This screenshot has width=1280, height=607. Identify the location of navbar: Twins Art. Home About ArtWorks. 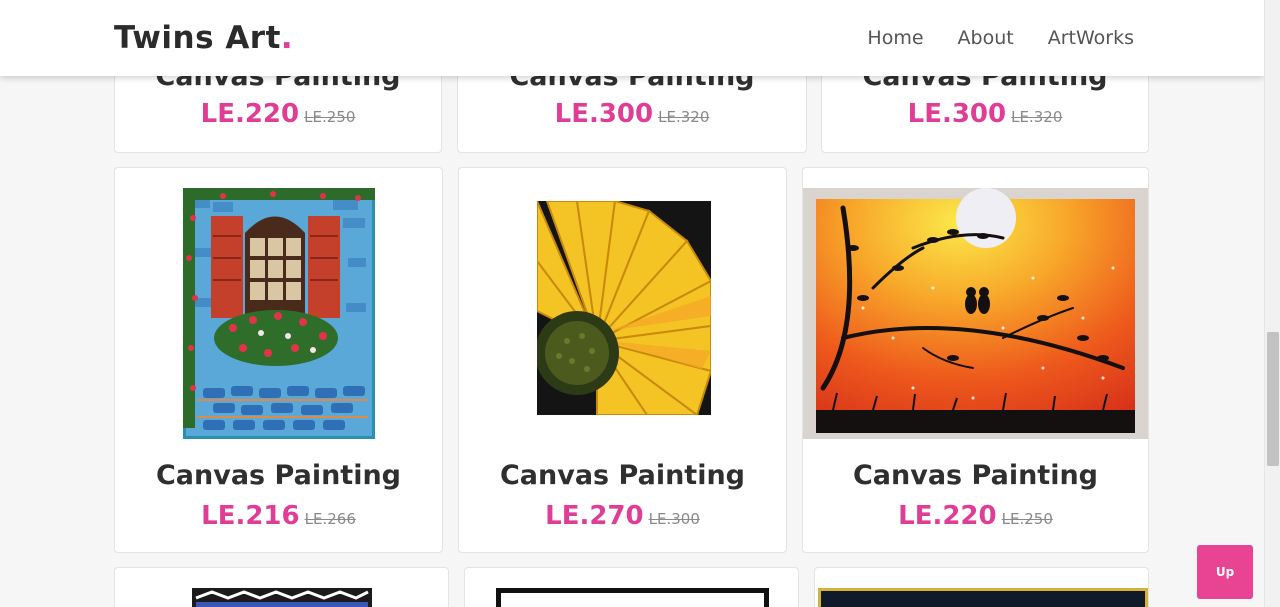
(632, 38).